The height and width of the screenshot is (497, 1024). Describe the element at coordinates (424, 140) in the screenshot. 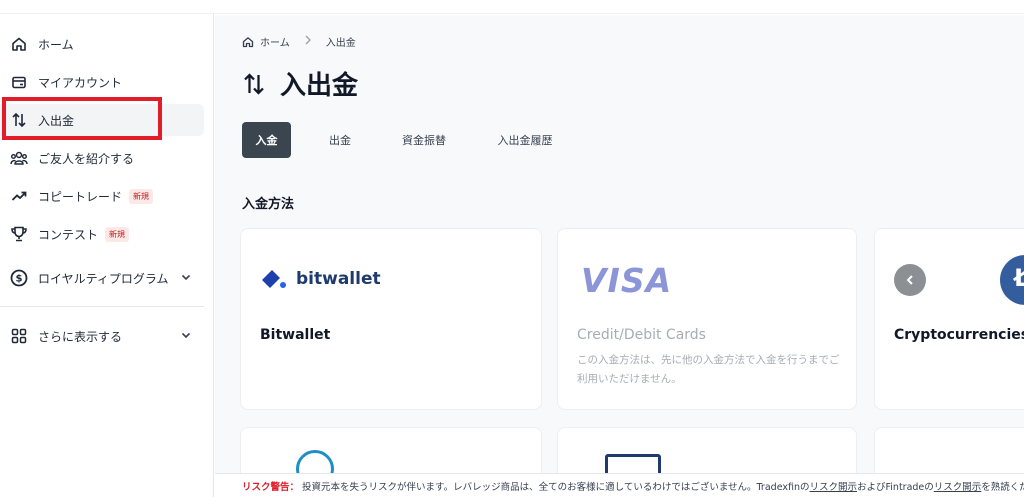

I see `tab-fund-transfer: 資金振替` at that location.